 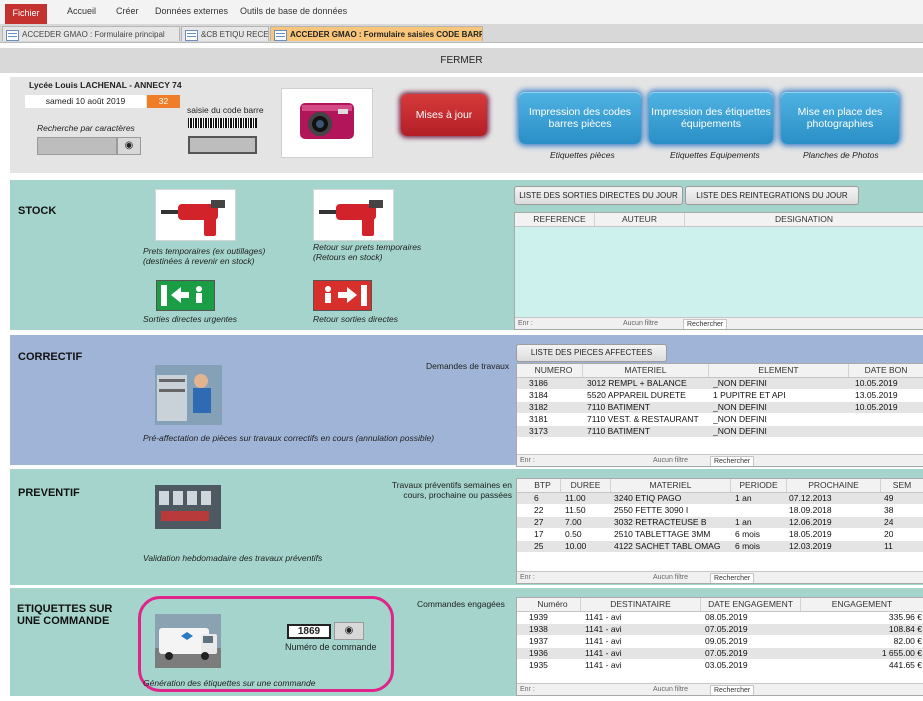 What do you see at coordinates (876, 407) in the screenshot?
I see `cell: 10.05.2019` at bounding box center [876, 407].